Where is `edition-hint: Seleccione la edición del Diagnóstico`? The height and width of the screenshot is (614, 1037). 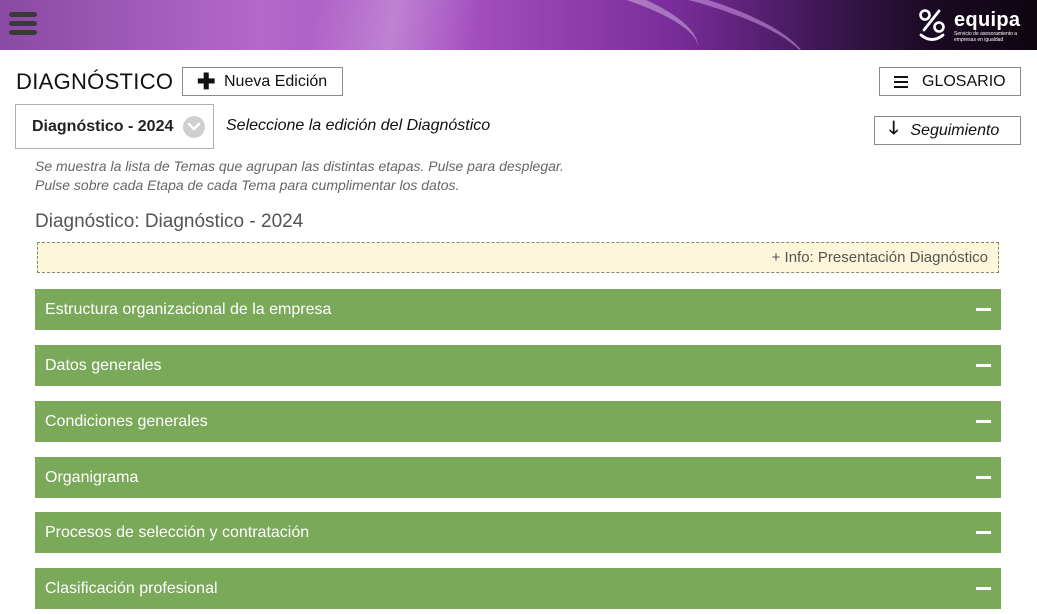
edition-hint: Seleccione la edición del Diagnóstico is located at coordinates (358, 125).